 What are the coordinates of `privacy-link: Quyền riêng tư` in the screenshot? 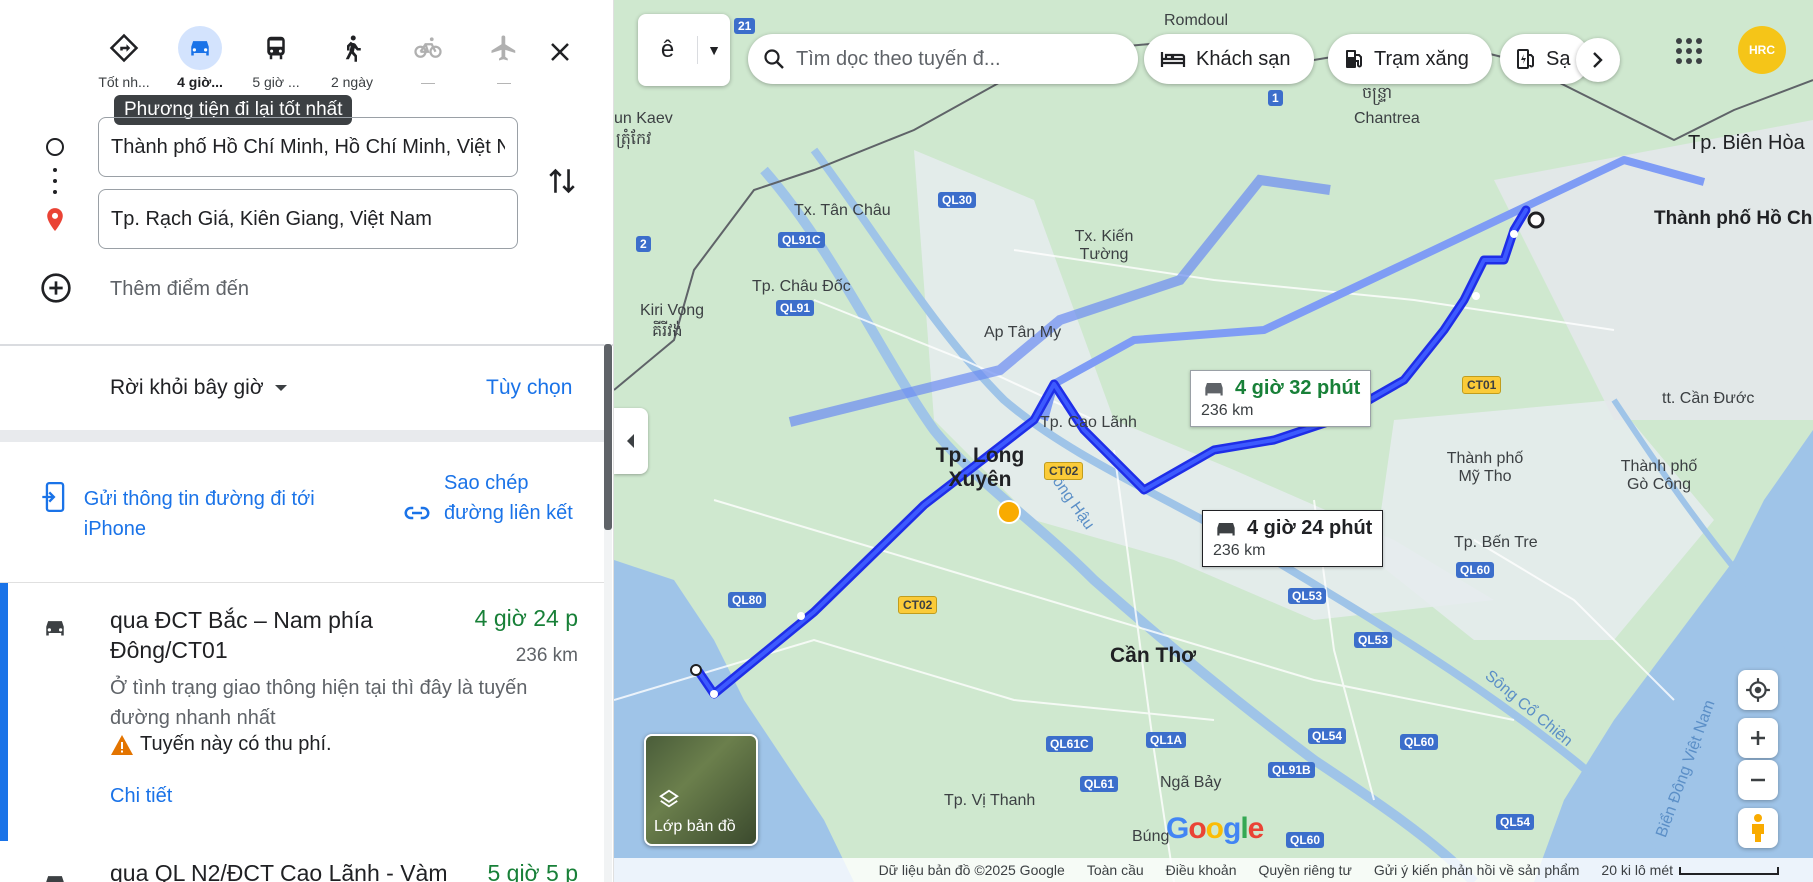 It's located at (1304, 870).